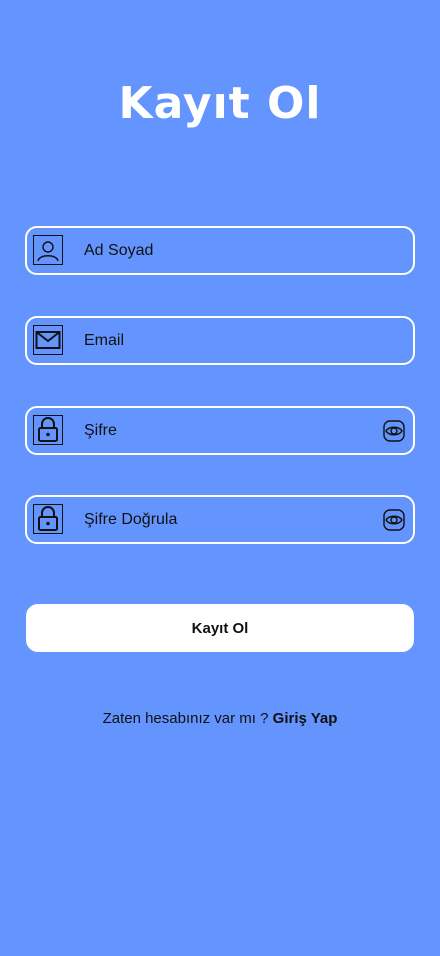  Describe the element at coordinates (48, 250) in the screenshot. I see `user-icon` at that location.